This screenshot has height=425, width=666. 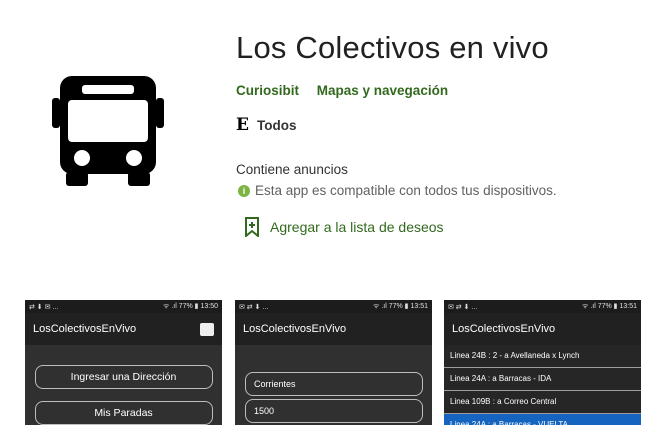 I want to click on list-item: Linea 24A : a Barracas - VUELTA, so click(x=542, y=419).